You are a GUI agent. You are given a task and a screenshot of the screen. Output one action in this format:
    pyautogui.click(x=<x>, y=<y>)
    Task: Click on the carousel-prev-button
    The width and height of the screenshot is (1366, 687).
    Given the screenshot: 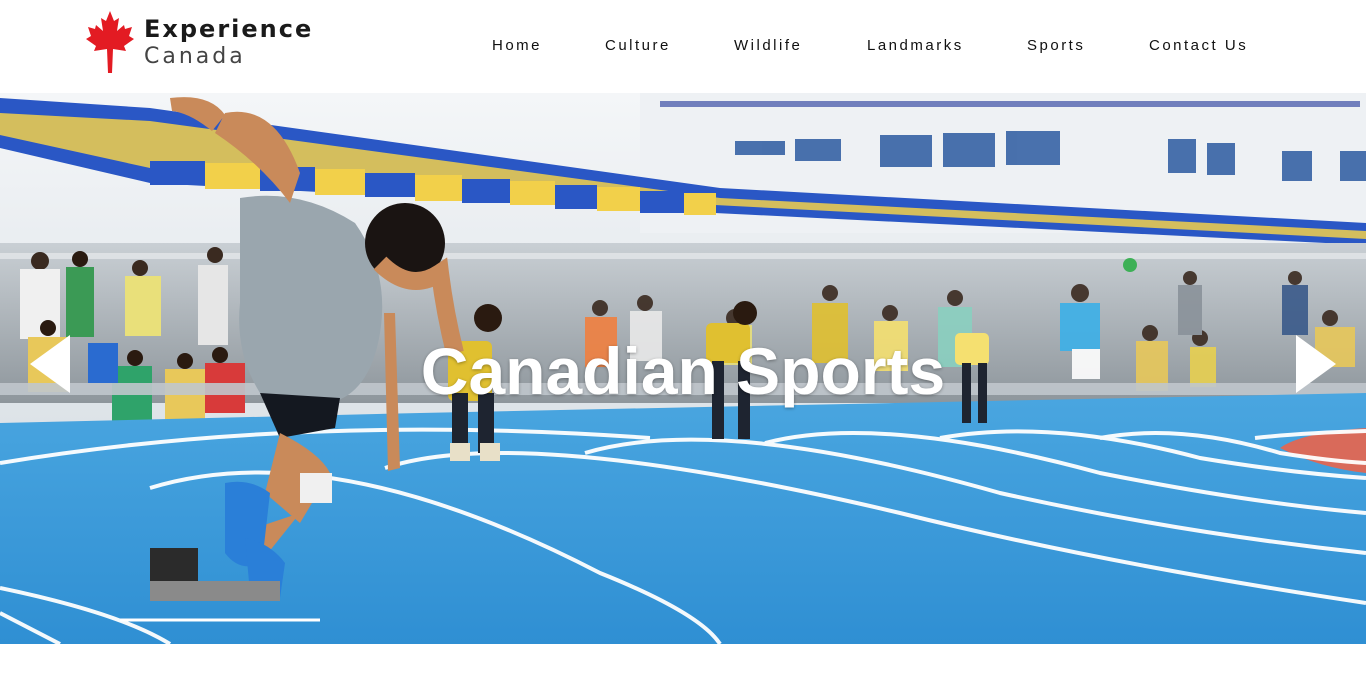 What is the action you would take?
    pyautogui.click(x=48, y=365)
    